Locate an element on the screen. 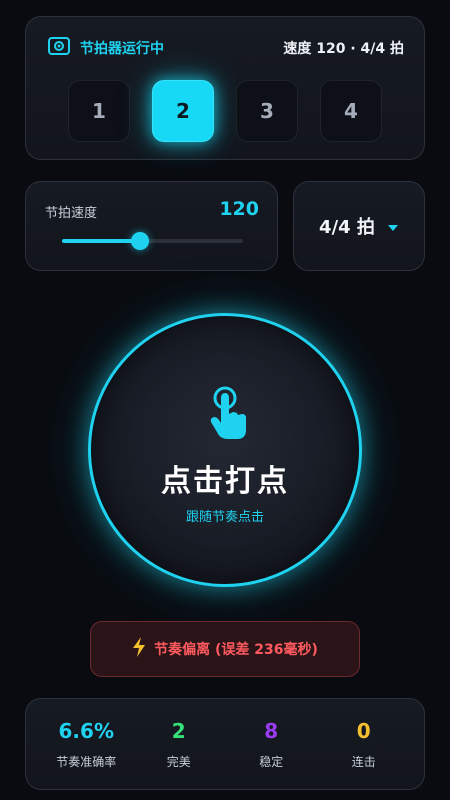  status-row: 节拍器运行中 速度 120 · 4/4 拍 is located at coordinates (226, 48).